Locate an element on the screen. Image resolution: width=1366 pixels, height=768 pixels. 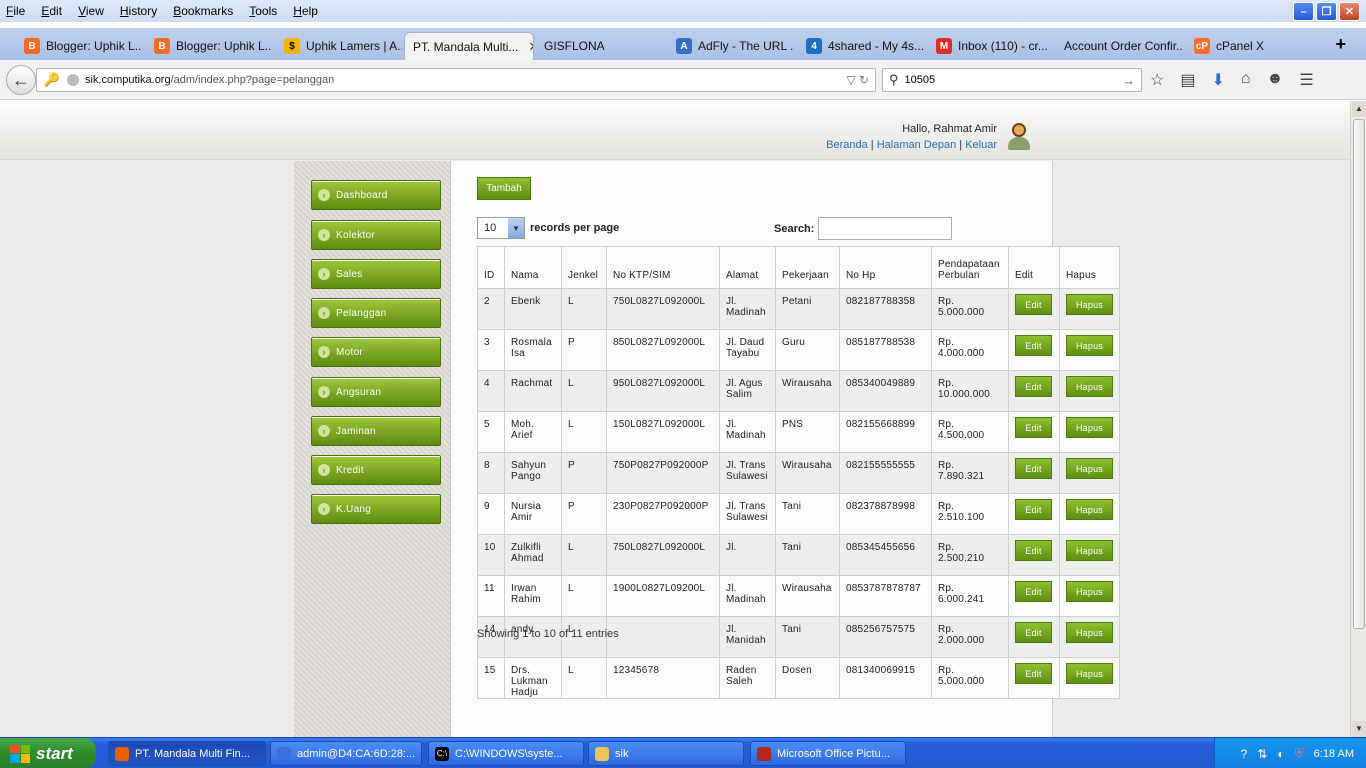
sidebar-item-jaminan: › Jaminan is located at coordinates (376, 431).